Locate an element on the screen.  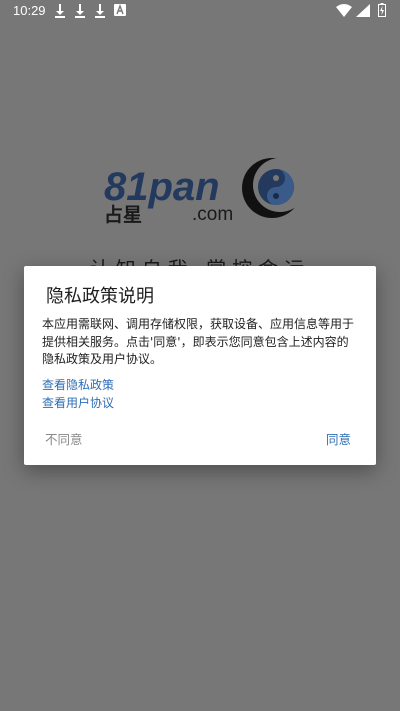
status-time: 10:29 is located at coordinates (29, 10).